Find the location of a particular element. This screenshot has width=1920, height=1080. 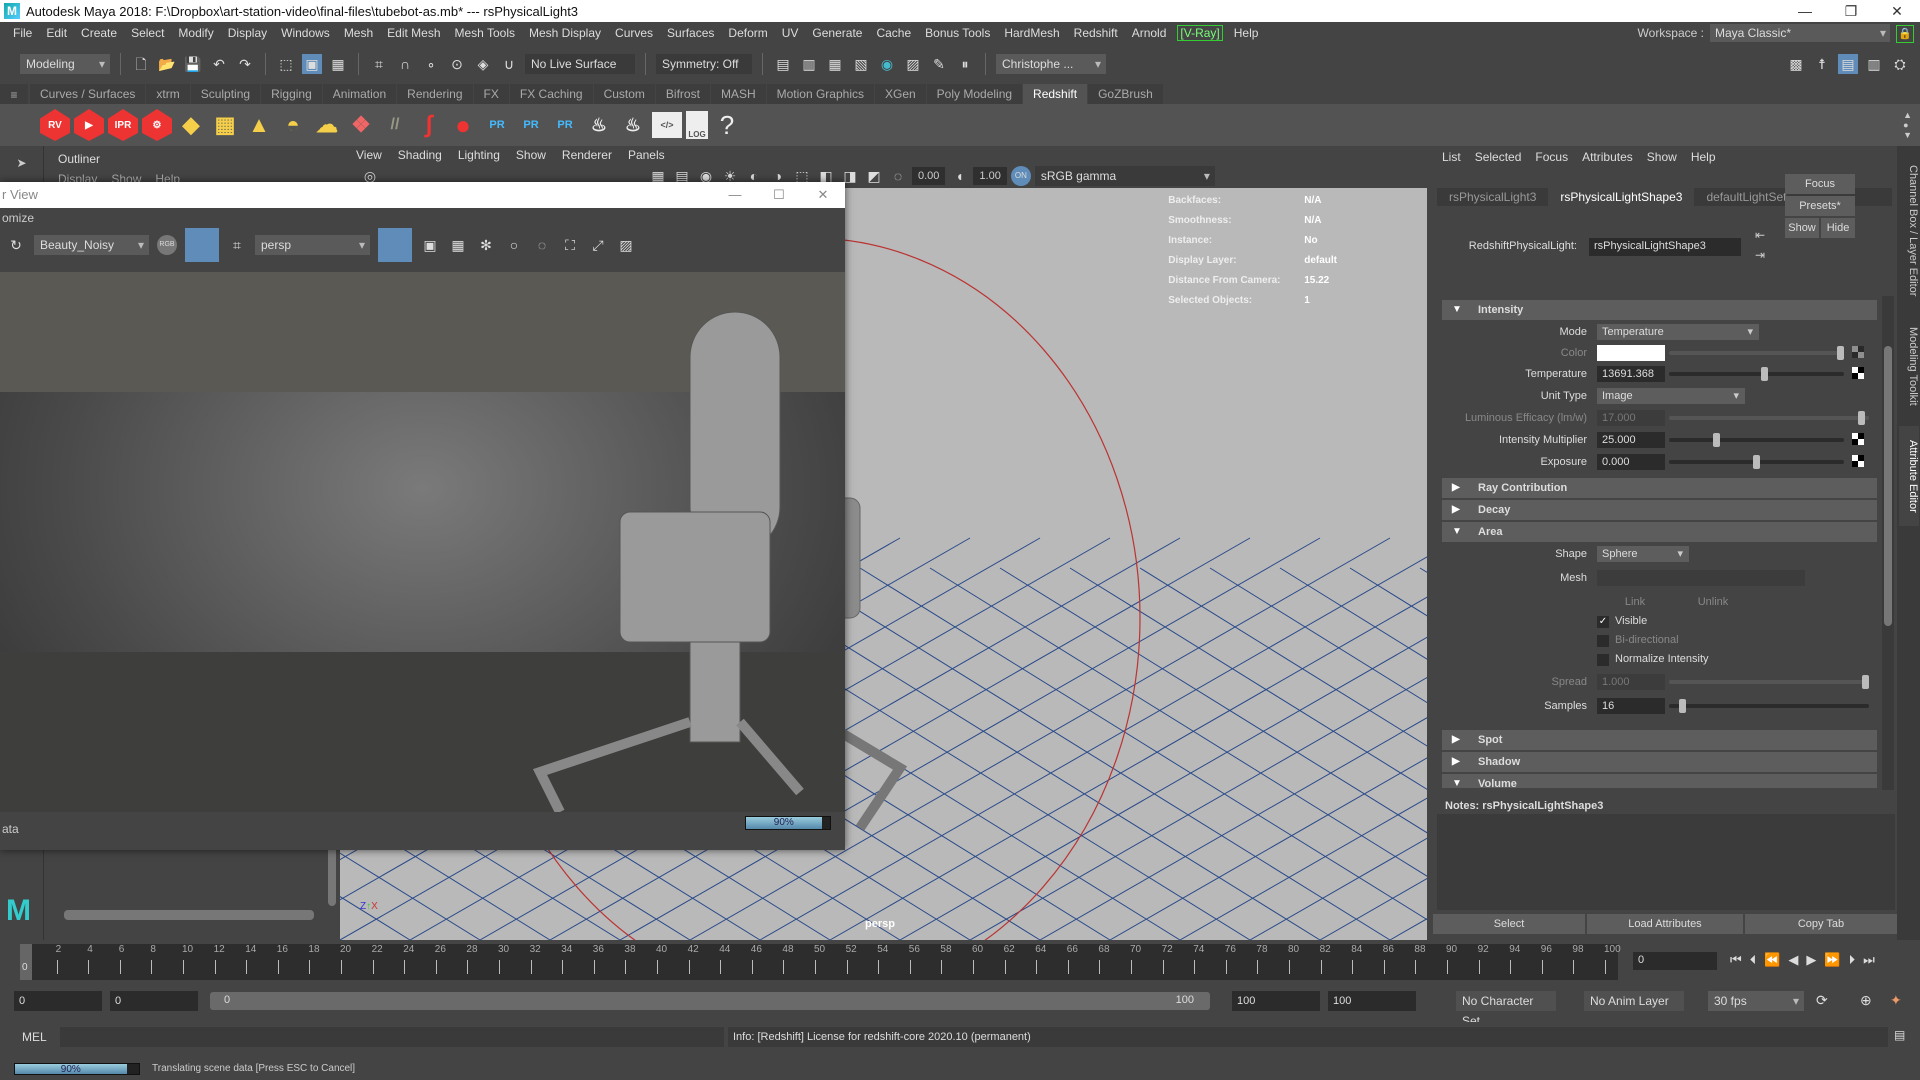

render-view-minimize-button: — is located at coordinates (735, 195).